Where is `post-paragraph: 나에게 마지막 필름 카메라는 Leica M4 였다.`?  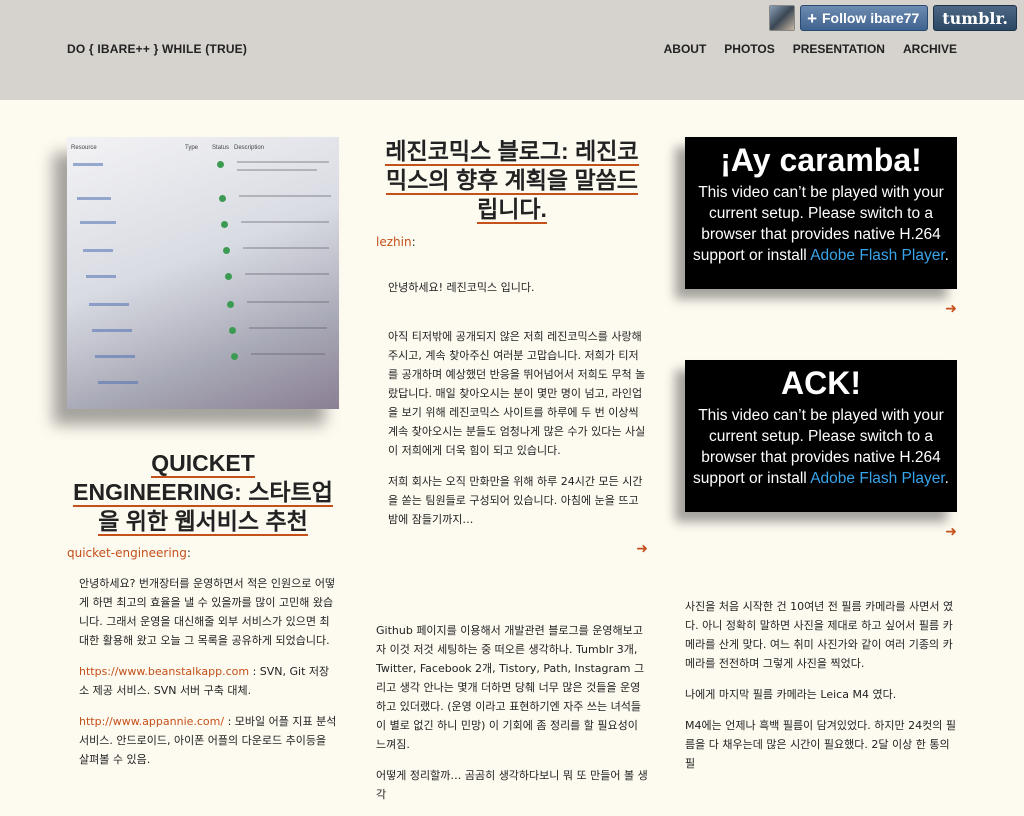
post-paragraph: 나에게 마지막 필름 카메라는 Leica M4 였다. is located at coordinates (791, 694).